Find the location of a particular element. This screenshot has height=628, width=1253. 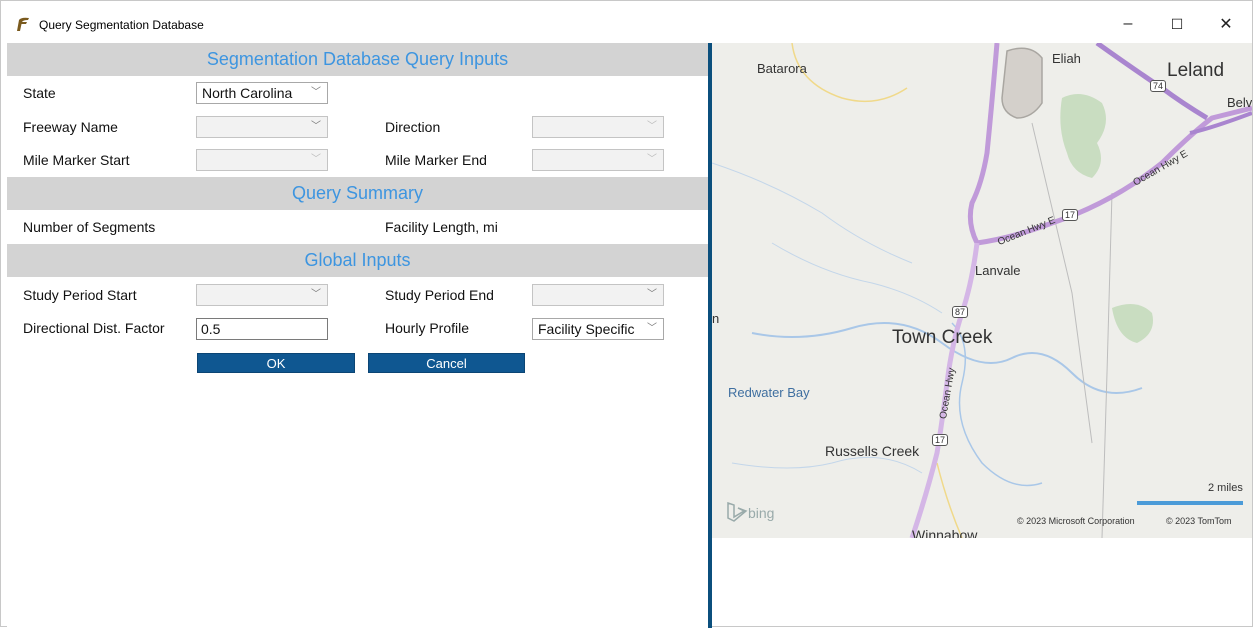

hourly-profile-value: Facility Specific is located at coordinates (586, 329).